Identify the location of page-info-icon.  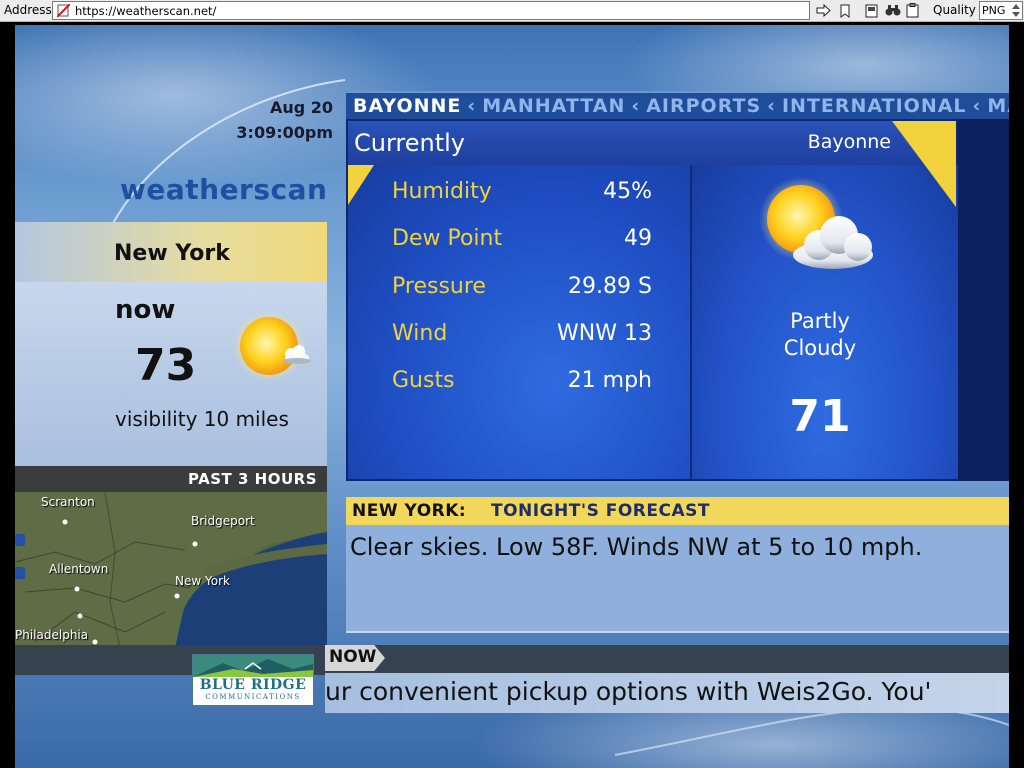
(871, 10).